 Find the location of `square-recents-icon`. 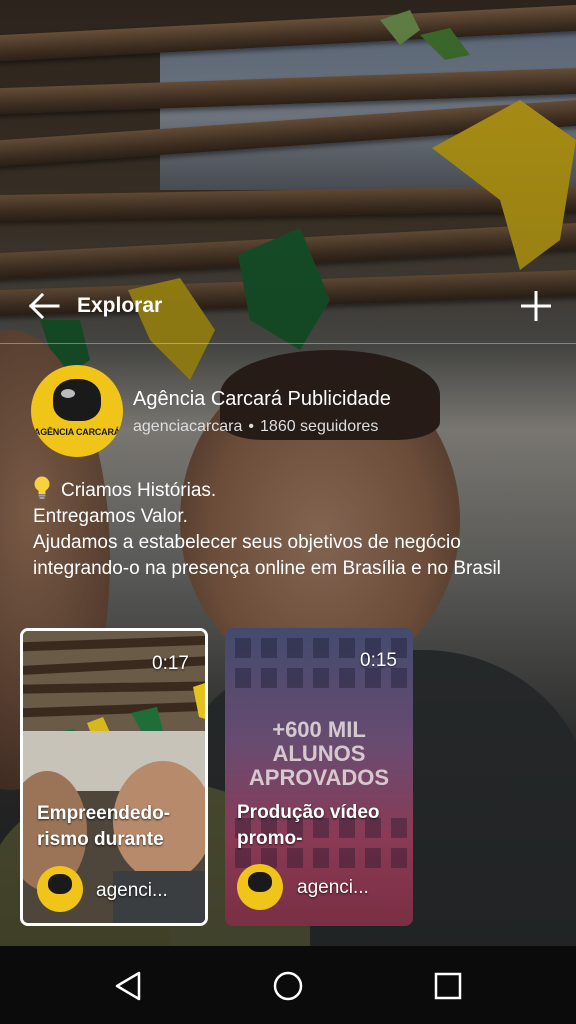

square-recents-icon is located at coordinates (448, 986).